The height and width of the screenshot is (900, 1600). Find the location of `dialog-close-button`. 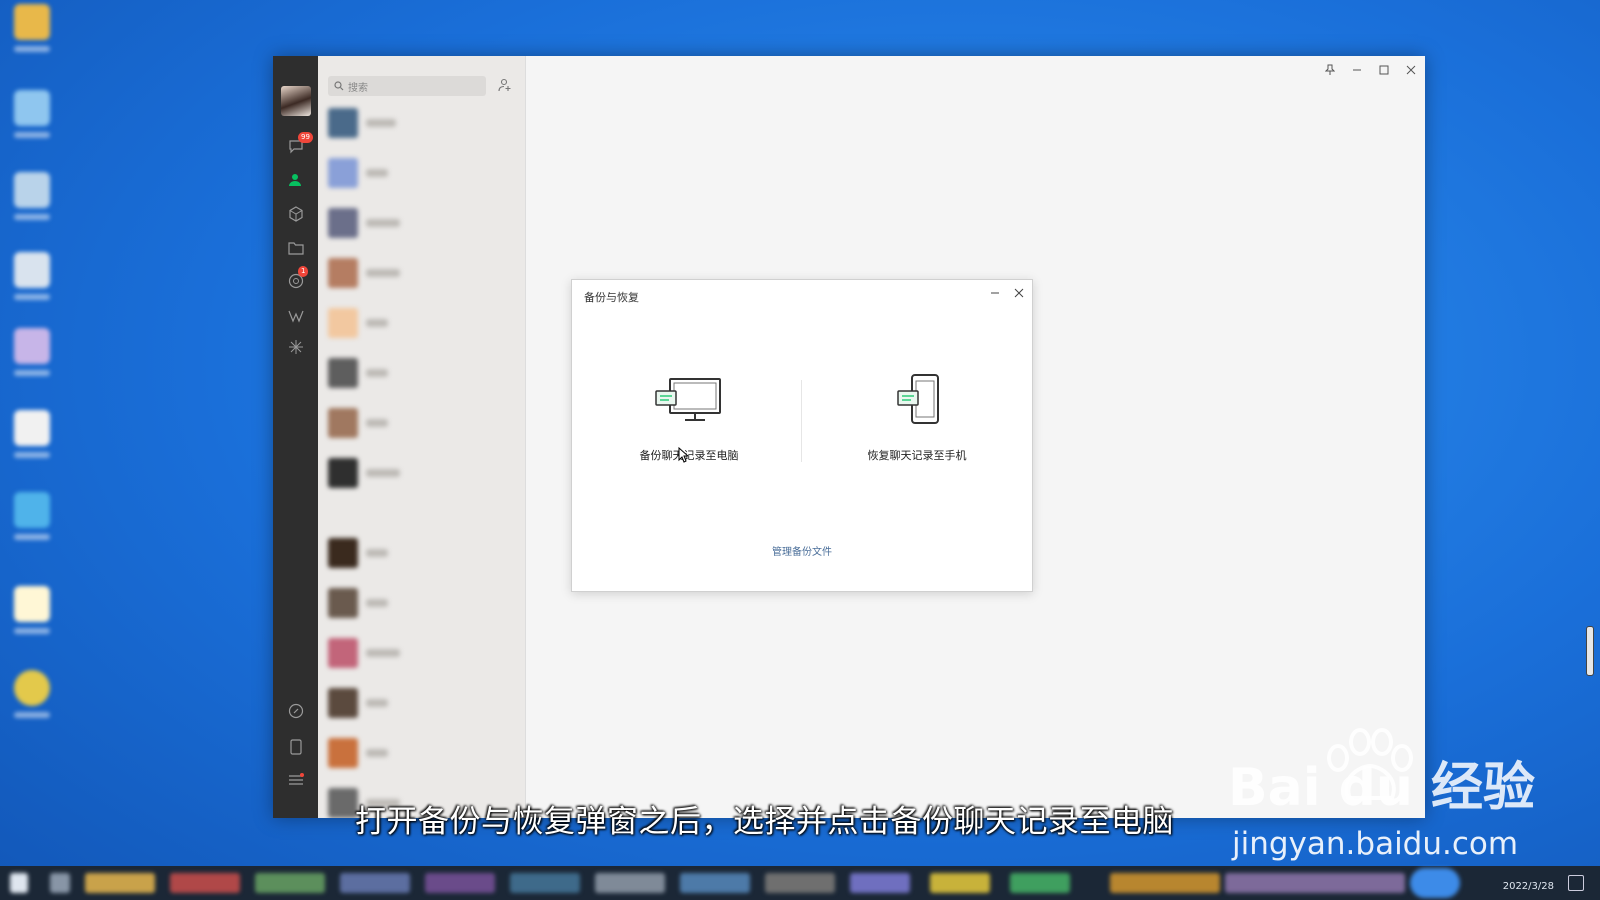

dialog-close-button is located at coordinates (1018, 294).